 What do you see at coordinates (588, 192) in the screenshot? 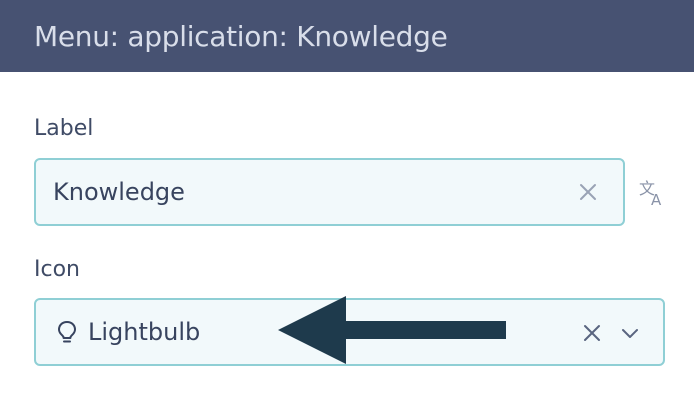
I see `clear-label-icon` at bounding box center [588, 192].